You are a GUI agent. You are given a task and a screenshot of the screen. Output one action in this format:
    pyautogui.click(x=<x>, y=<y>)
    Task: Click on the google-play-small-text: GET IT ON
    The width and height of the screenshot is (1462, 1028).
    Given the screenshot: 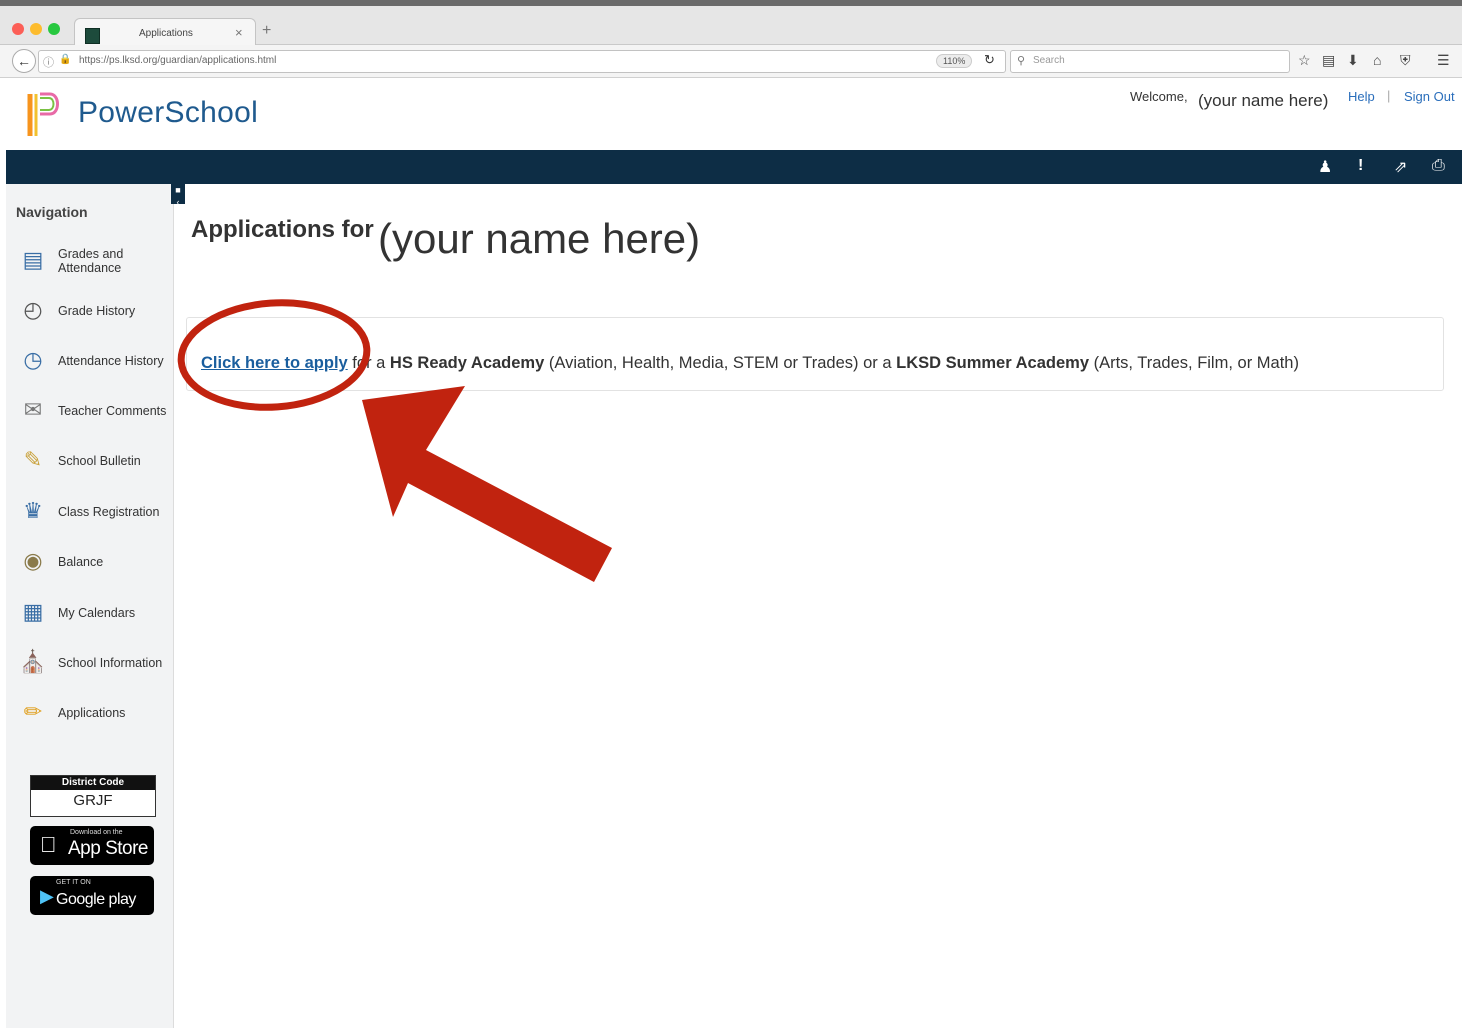 What is the action you would take?
    pyautogui.click(x=73, y=882)
    